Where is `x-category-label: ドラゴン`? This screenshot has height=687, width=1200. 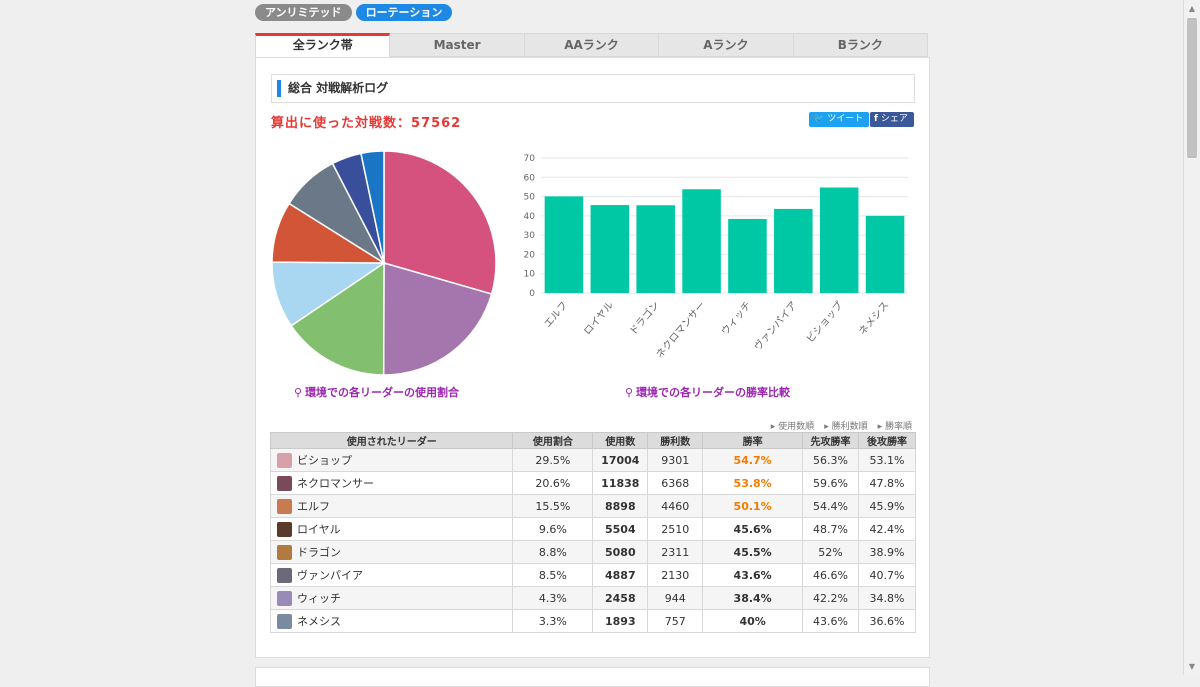 x-category-label: ドラゴン is located at coordinates (644, 318).